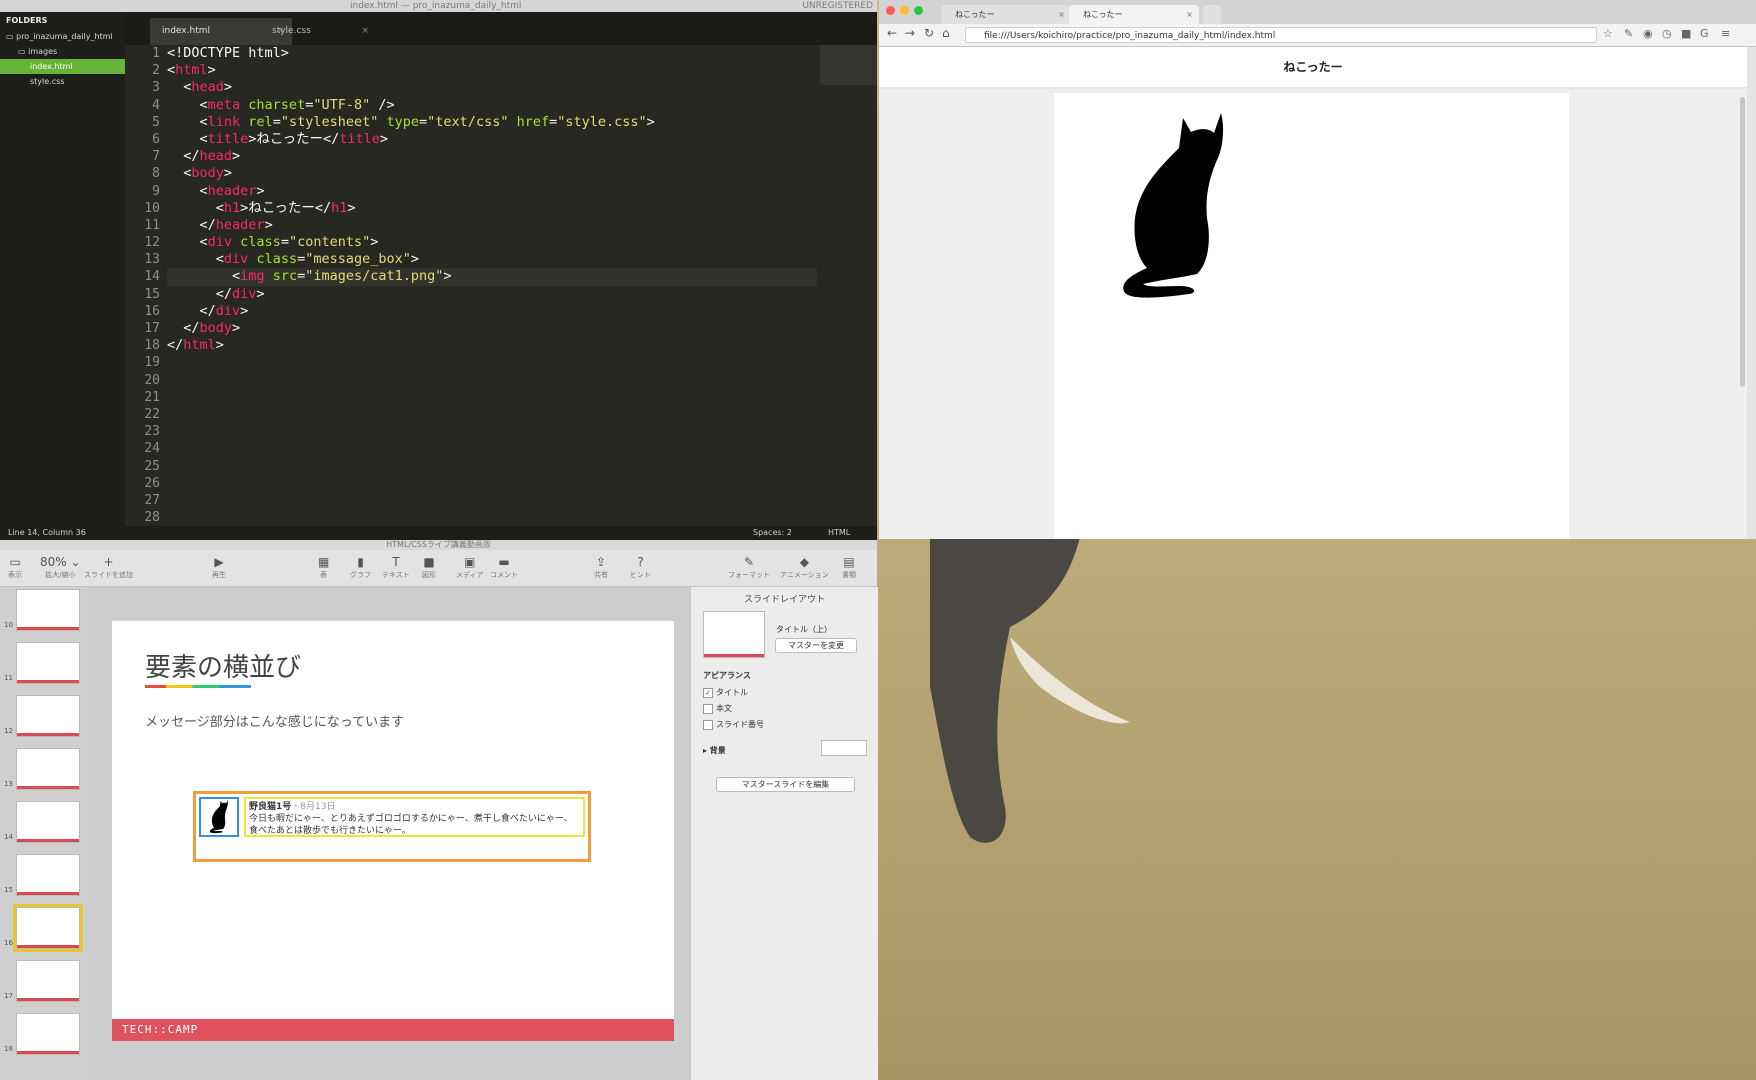 The height and width of the screenshot is (1080, 1756). I want to click on extension-icon: ■, so click(1686, 33).